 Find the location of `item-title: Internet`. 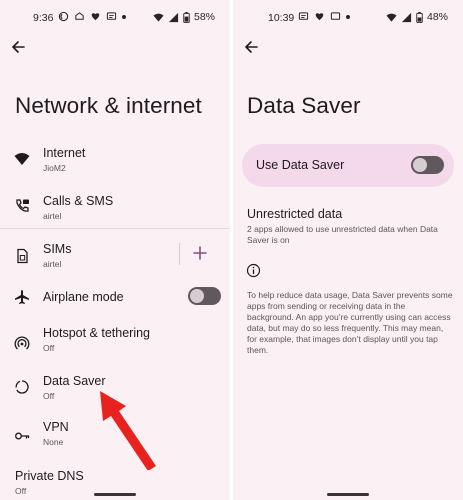

item-title: Internet is located at coordinates (64, 153).